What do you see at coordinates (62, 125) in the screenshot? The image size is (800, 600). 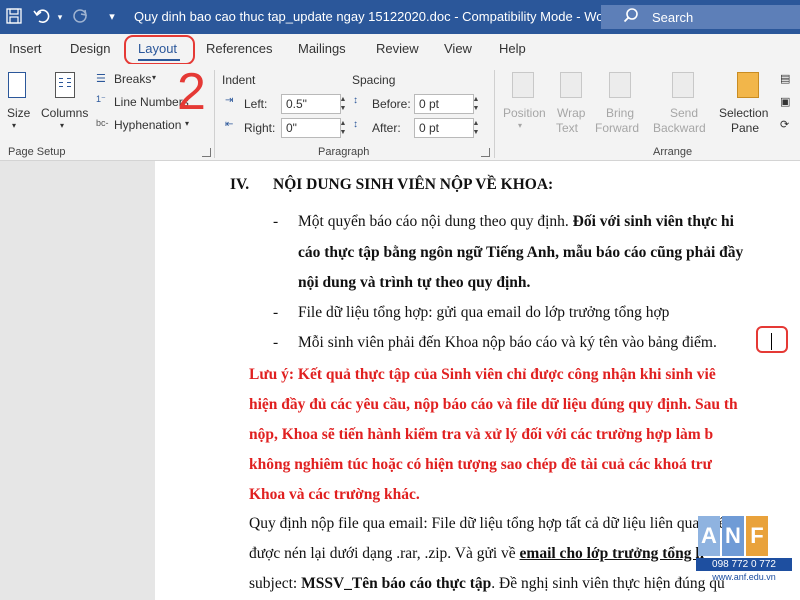 I see `columns-dropdown-icon: ▾` at bounding box center [62, 125].